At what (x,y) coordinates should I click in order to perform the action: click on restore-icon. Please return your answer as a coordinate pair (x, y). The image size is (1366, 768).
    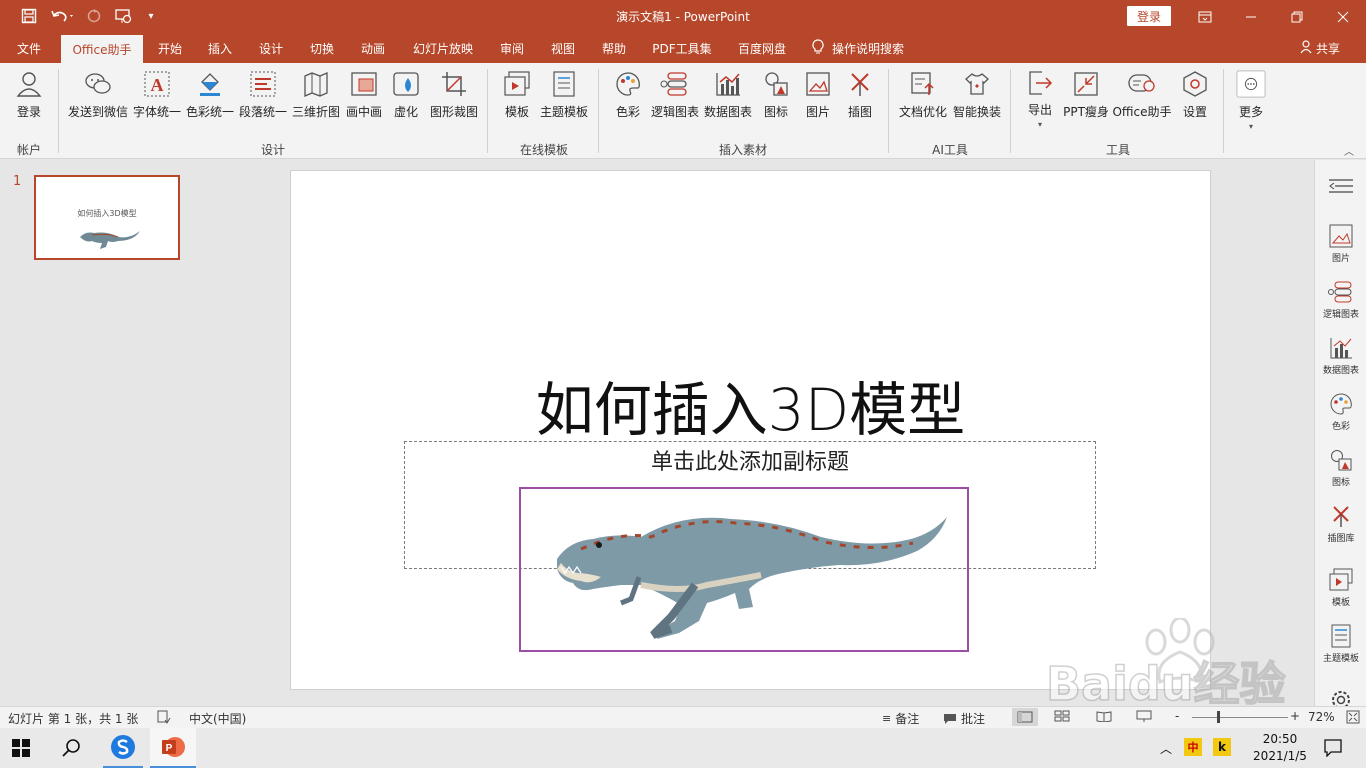
    Looking at the image, I should click on (1297, 16).